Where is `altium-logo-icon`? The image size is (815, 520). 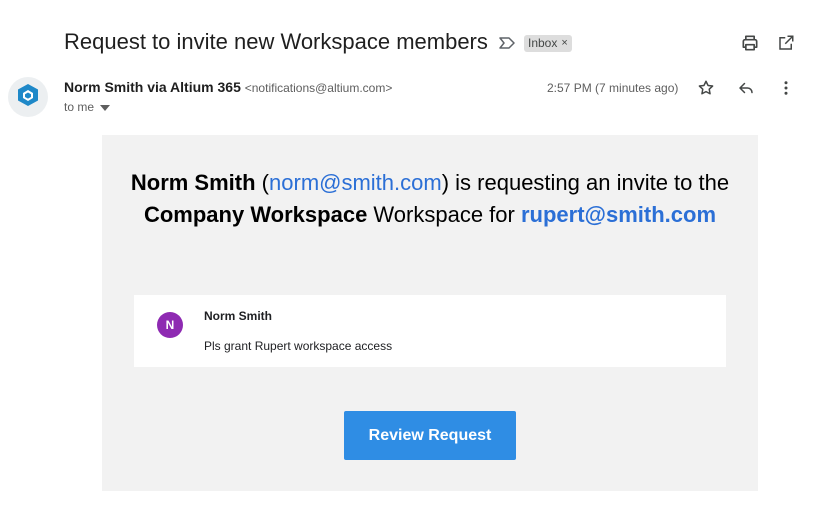 altium-logo-icon is located at coordinates (28, 97).